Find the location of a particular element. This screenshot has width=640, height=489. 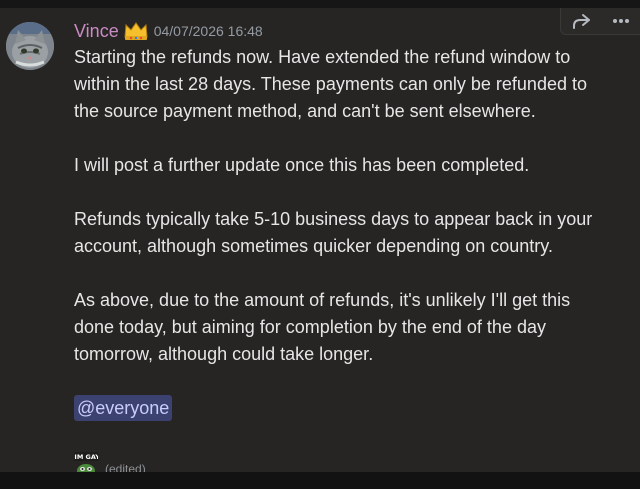

username: Vince is located at coordinates (96, 31).